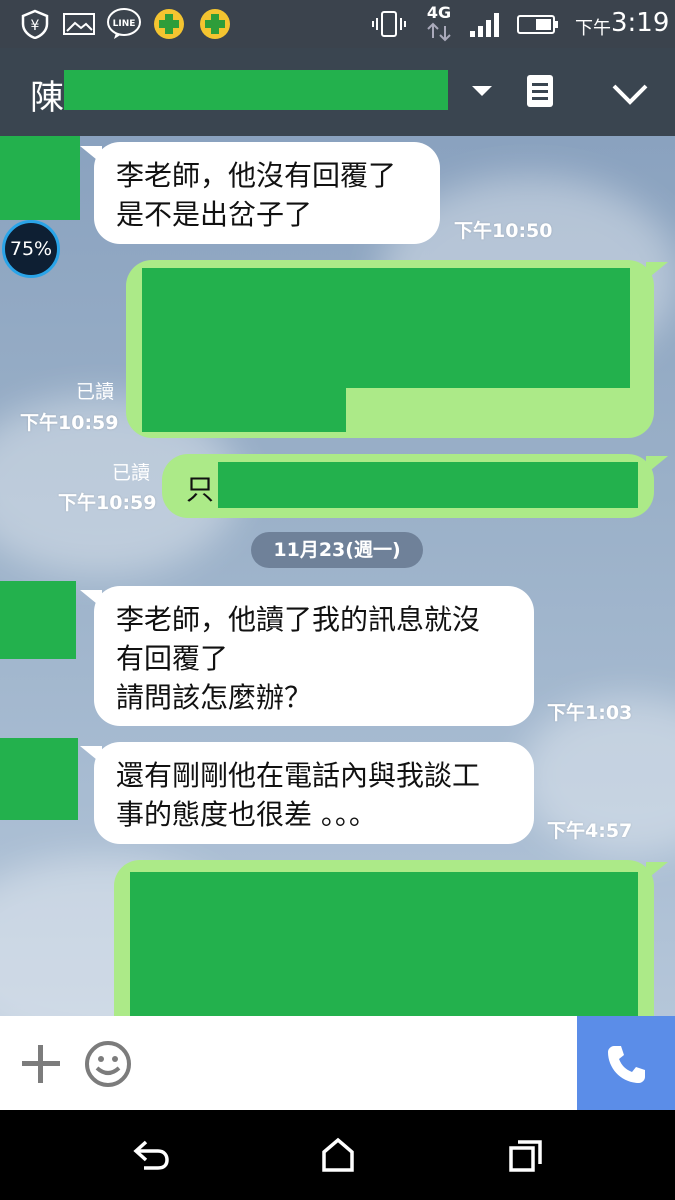 The width and height of the screenshot is (675, 1200). I want to click on date-separator: 11月23(週一), so click(337, 550).